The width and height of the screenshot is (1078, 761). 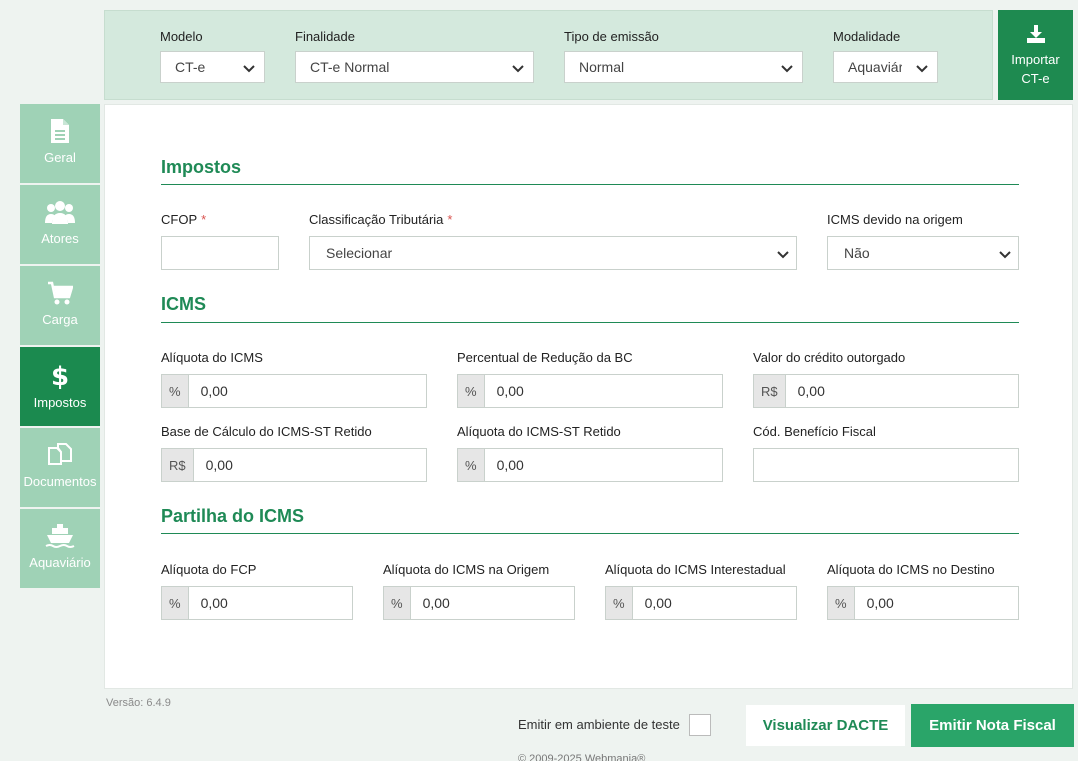 I want to click on download-icon, so click(x=1035, y=34).